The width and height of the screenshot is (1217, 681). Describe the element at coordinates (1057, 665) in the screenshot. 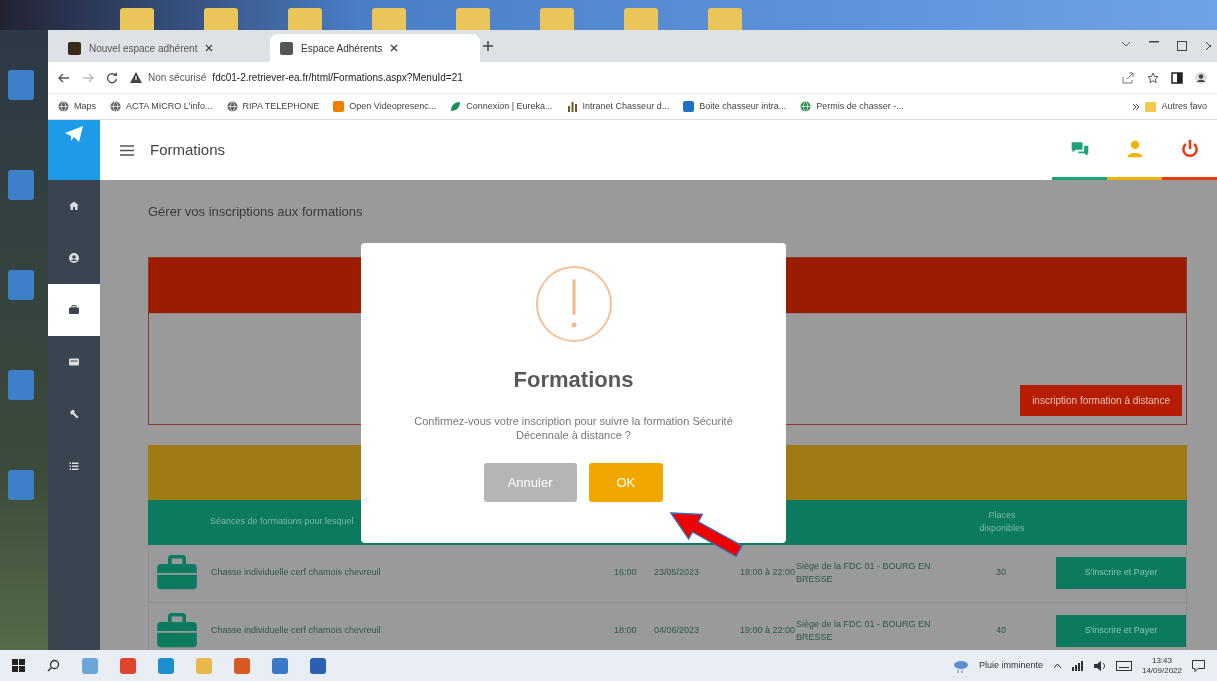

I see `chevron-up-icon` at that location.